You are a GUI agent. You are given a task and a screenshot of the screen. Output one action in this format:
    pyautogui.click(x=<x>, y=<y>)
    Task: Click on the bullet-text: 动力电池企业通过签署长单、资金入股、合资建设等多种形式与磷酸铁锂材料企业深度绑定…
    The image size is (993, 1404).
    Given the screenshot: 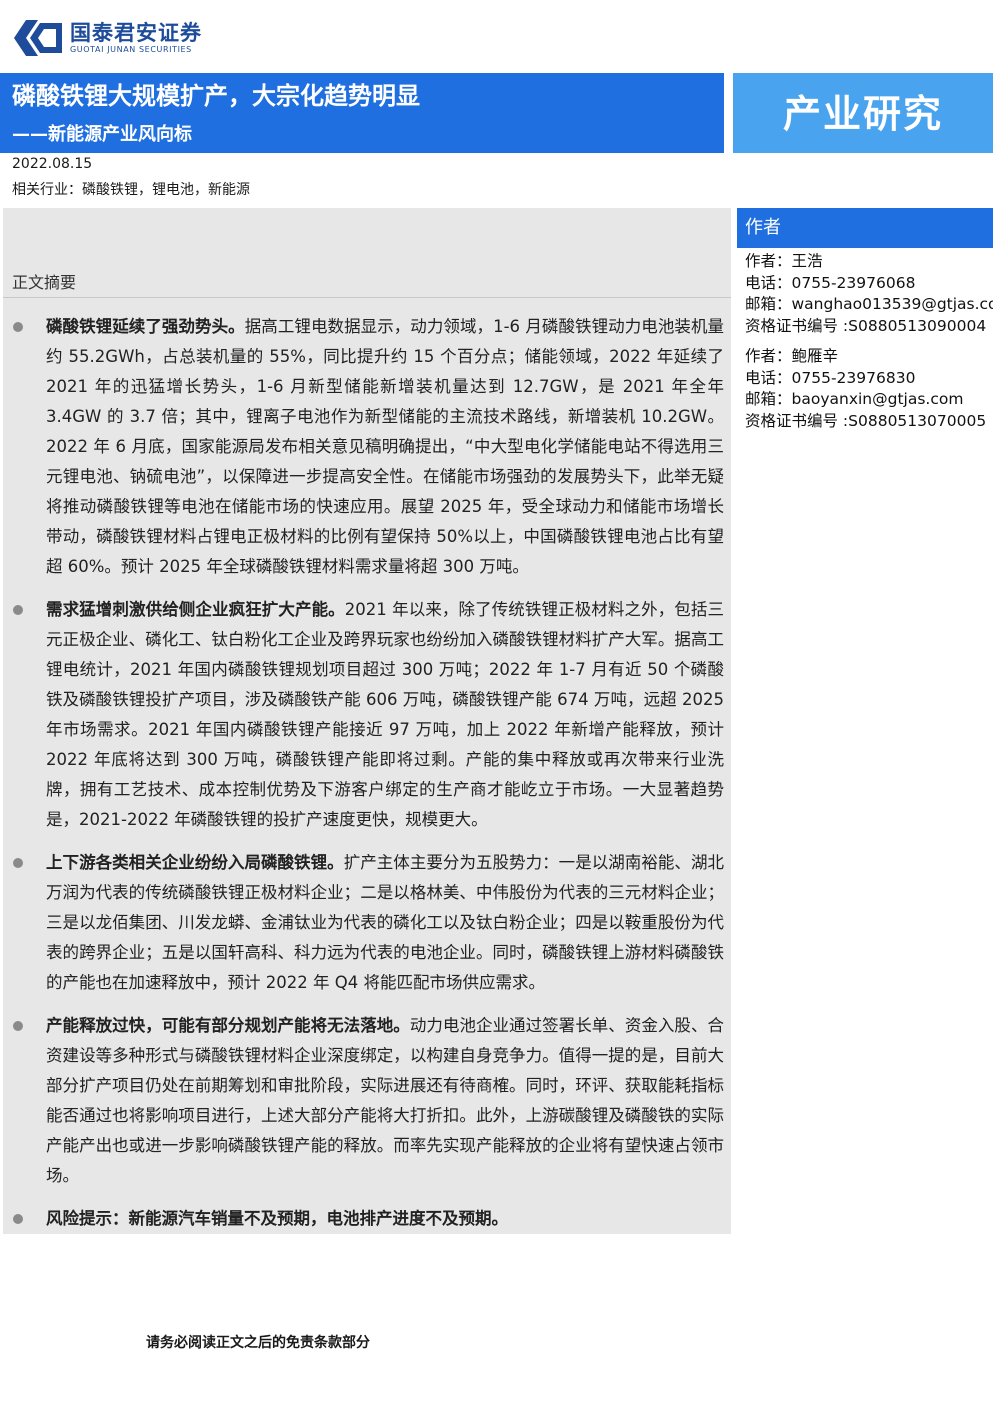 What is the action you would take?
    pyautogui.click(x=385, y=1100)
    